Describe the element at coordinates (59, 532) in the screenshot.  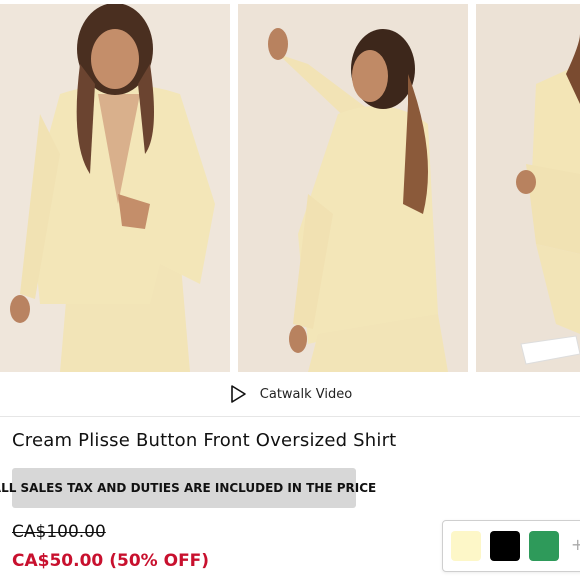
I see `original-price: CA$100.00` at that location.